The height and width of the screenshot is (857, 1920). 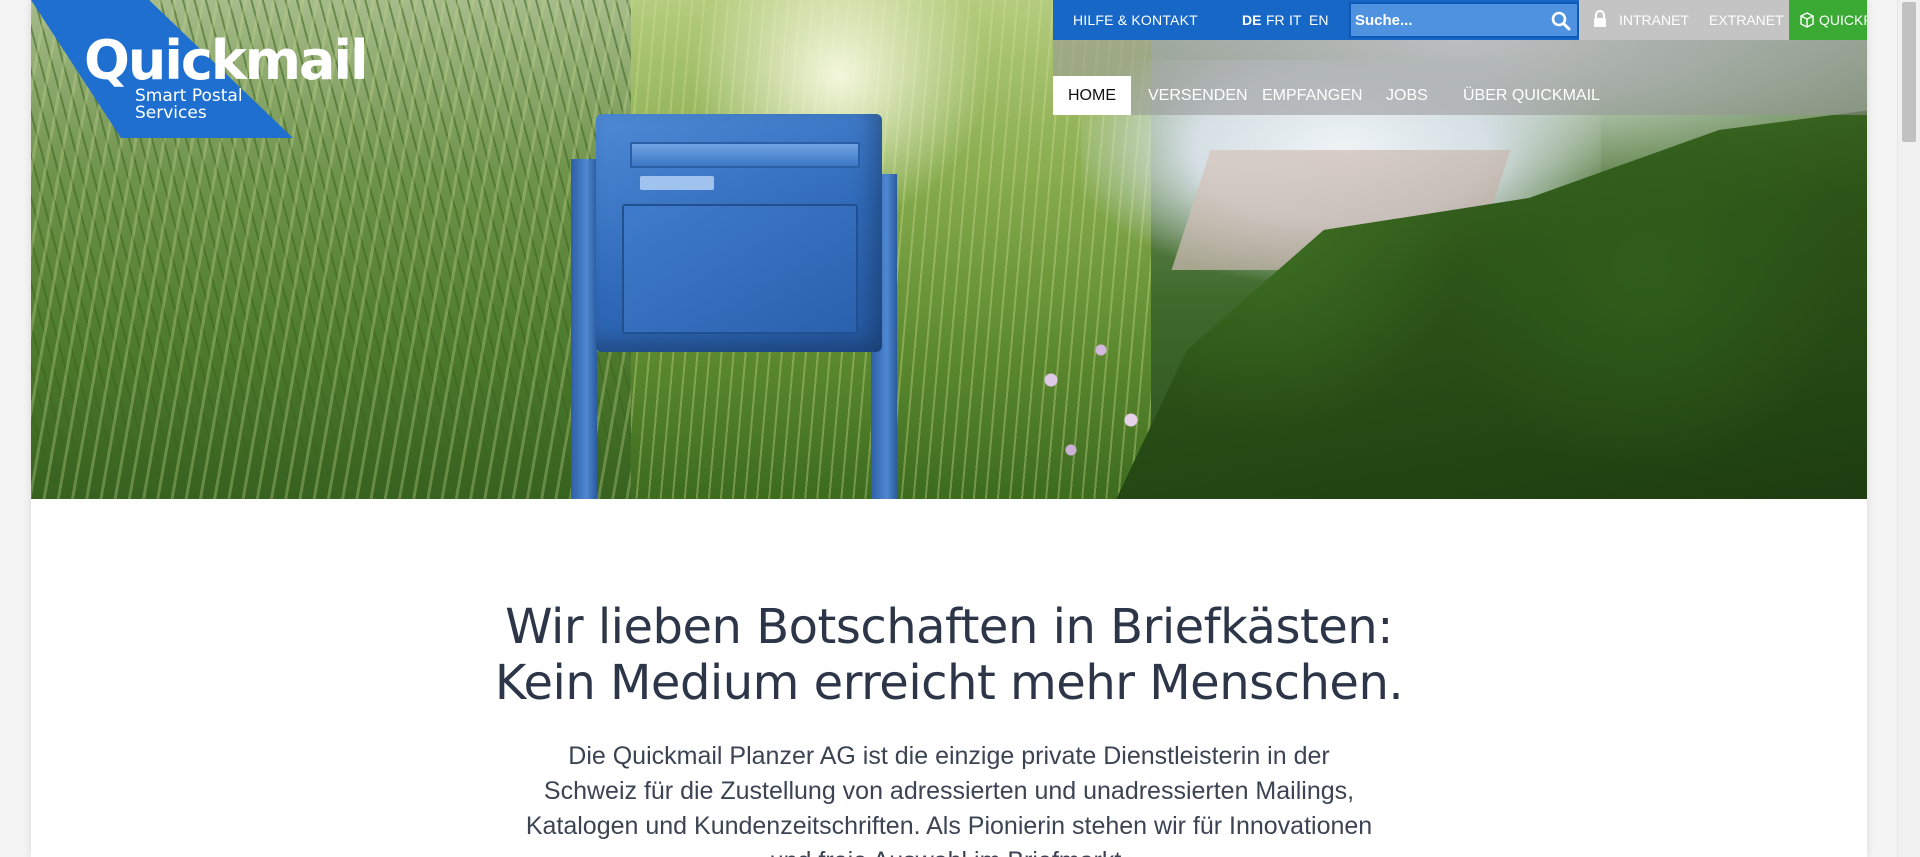 I want to click on utility-blue-section: HILFE & KONTAKT DE FR IT EN, so click(x=1316, y=20).